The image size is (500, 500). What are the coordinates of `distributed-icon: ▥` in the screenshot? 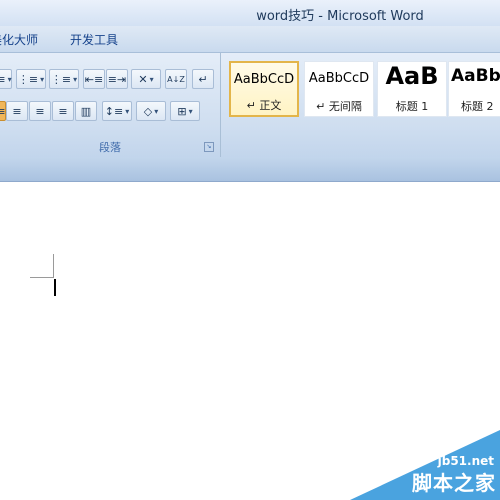 It's located at (86, 111).